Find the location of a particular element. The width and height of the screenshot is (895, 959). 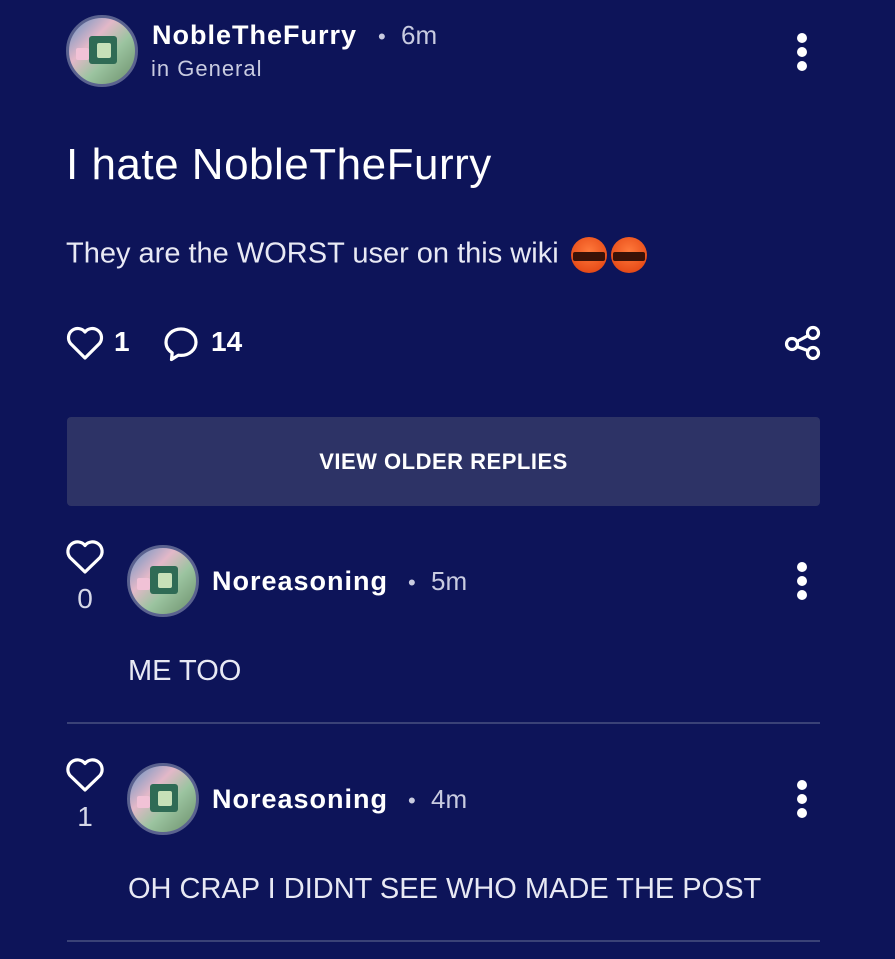

reply-vote-count: 0 is located at coordinates (85, 598).